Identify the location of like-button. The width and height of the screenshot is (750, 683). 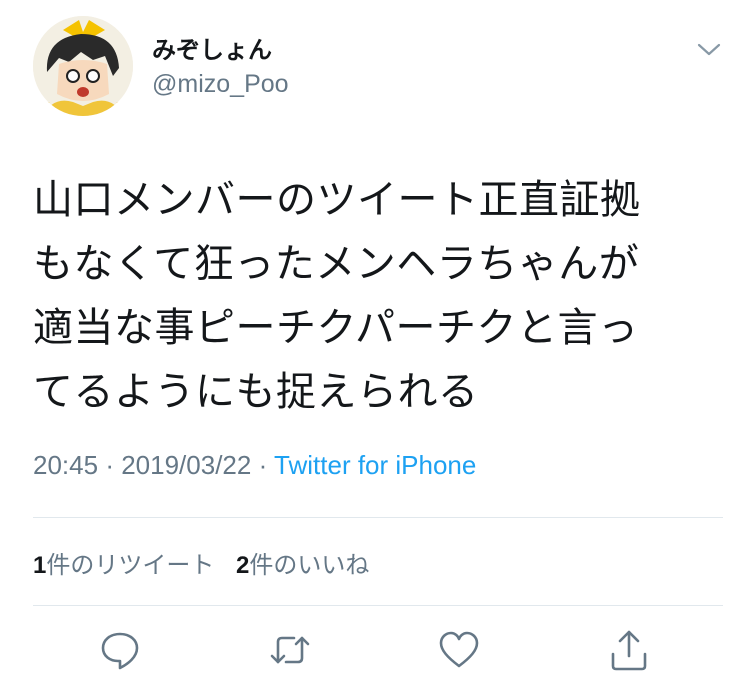
(459, 650).